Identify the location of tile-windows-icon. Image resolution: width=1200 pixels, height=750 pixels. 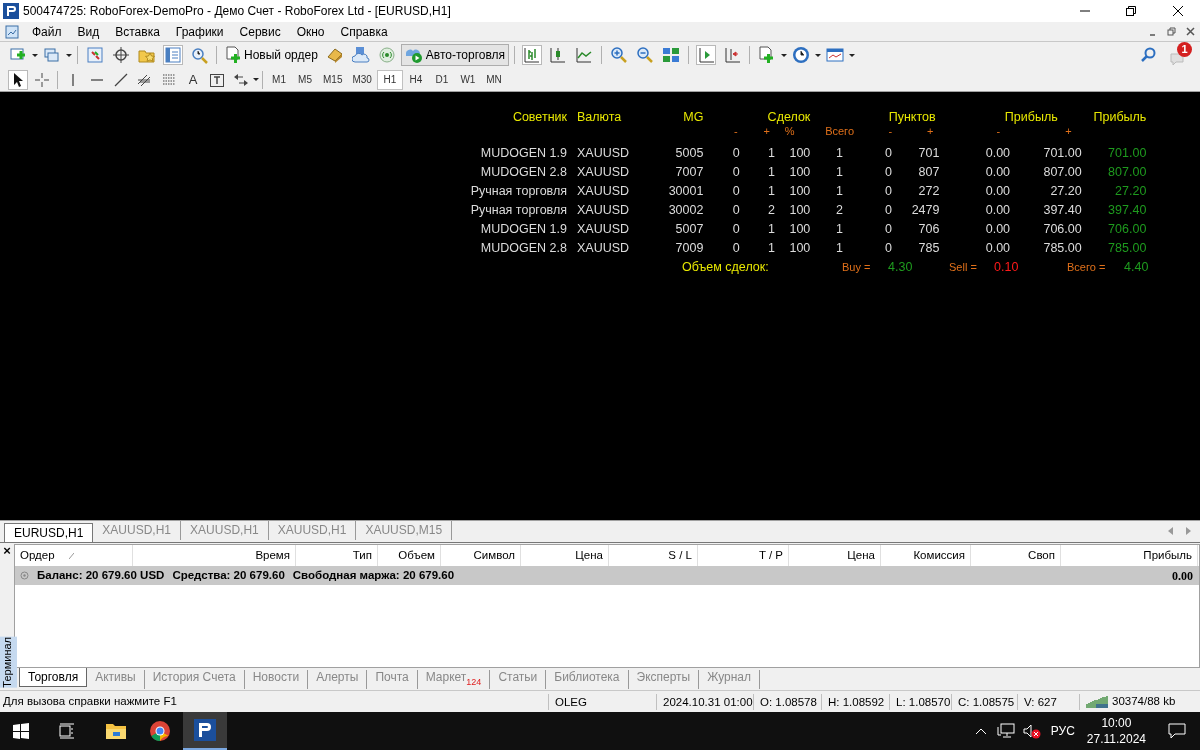
(671, 55).